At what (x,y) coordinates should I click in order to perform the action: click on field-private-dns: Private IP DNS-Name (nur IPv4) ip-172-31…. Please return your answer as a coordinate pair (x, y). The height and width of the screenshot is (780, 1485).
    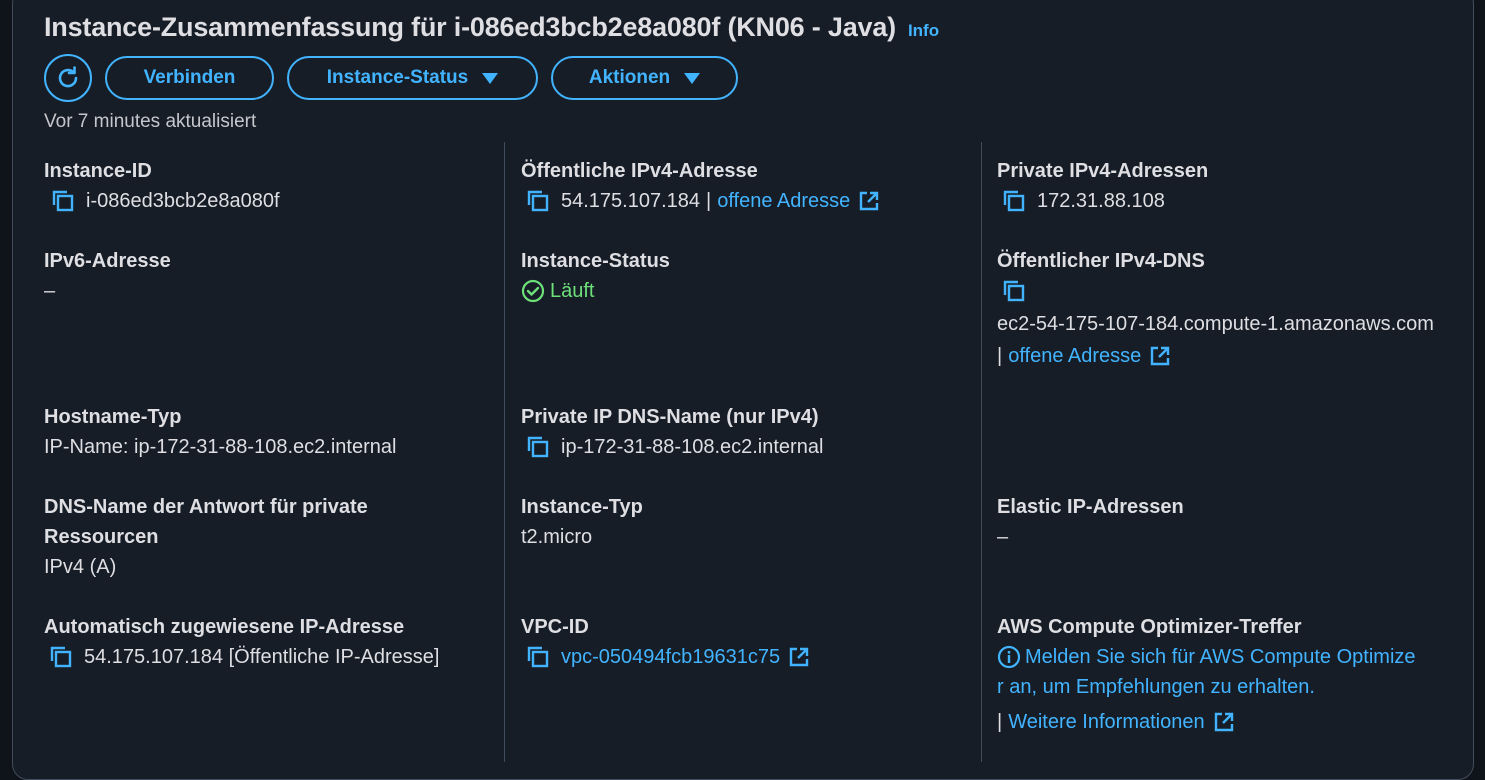
    Looking at the image, I should click on (672, 432).